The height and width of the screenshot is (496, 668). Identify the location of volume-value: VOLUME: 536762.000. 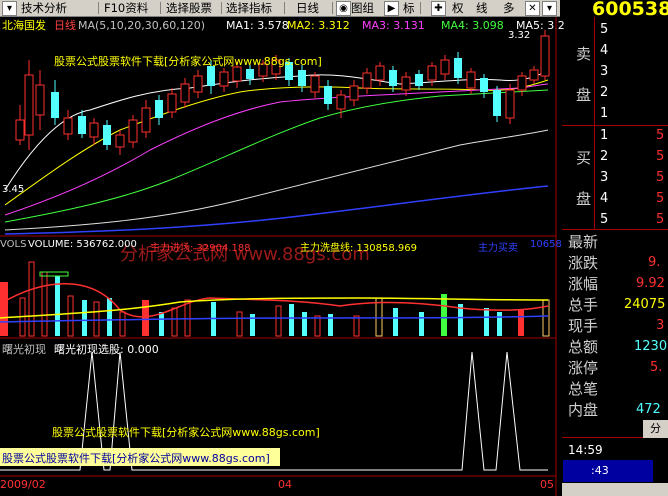
(82, 244).